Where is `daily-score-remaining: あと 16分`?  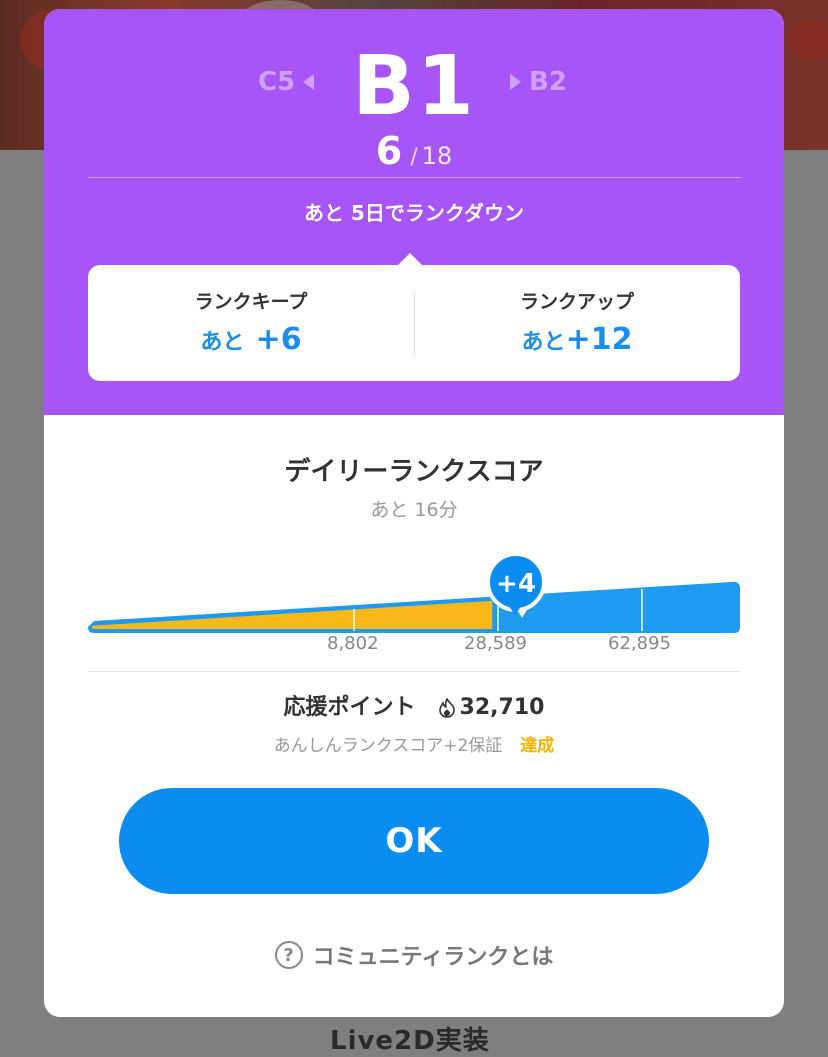
daily-score-remaining: あと 16分 is located at coordinates (414, 510).